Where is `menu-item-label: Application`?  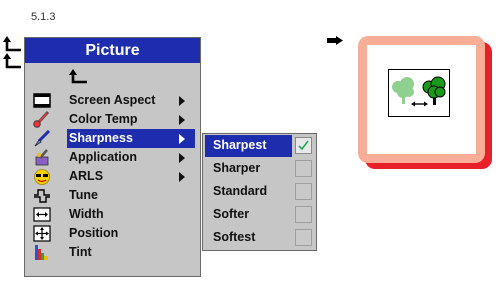
menu-item-label: Application is located at coordinates (103, 157).